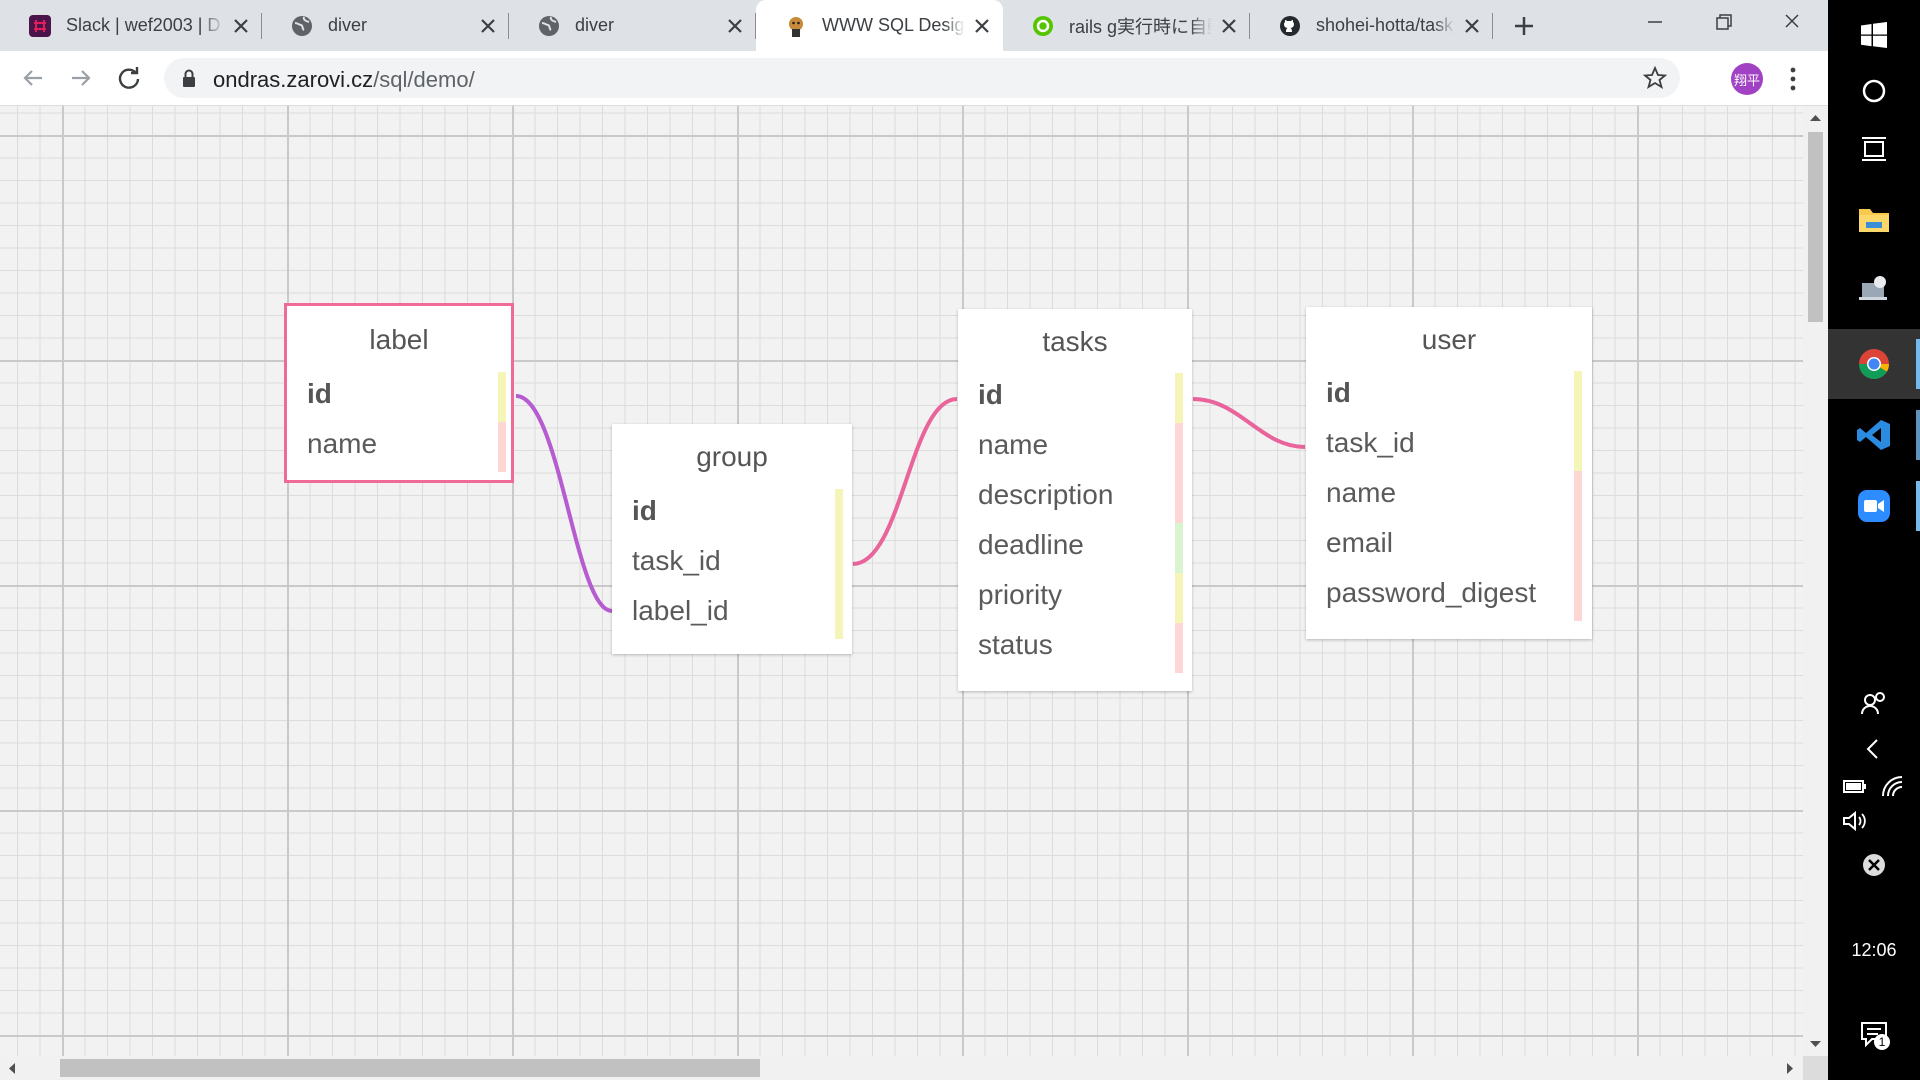  Describe the element at coordinates (1524, 26) in the screenshot. I see `new-tab-icon` at that location.